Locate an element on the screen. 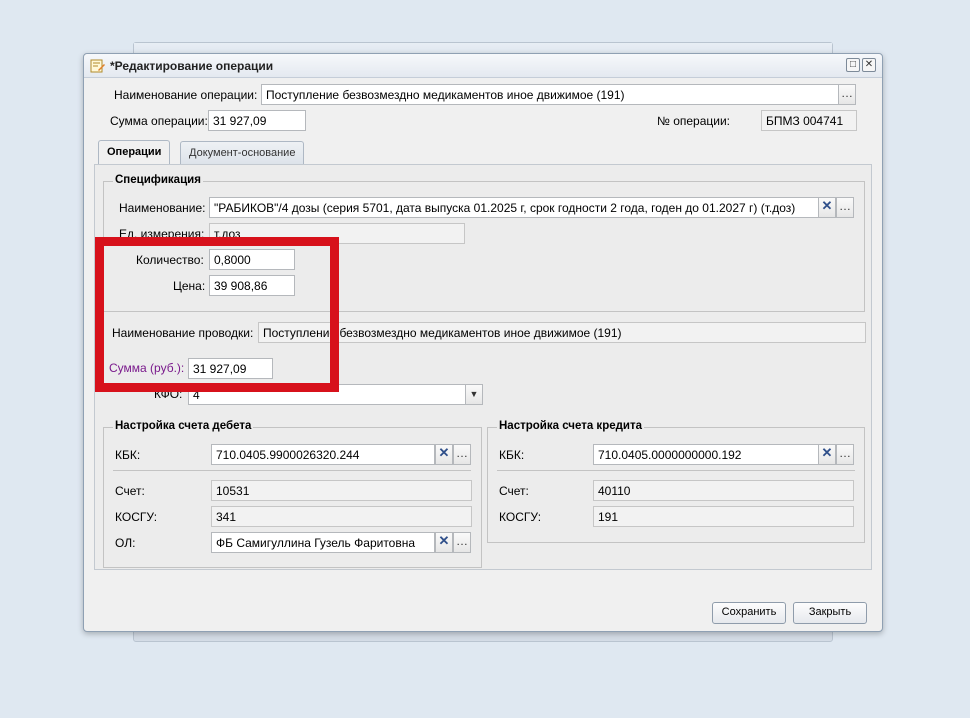  tab-operations: Операции is located at coordinates (134, 152).